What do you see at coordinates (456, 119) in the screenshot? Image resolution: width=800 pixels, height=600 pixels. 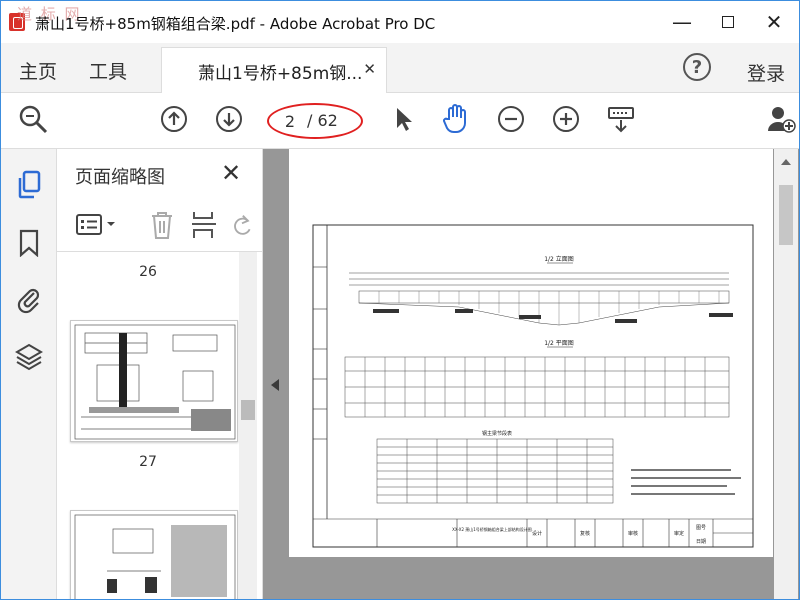 I see `hand-tool-icon` at bounding box center [456, 119].